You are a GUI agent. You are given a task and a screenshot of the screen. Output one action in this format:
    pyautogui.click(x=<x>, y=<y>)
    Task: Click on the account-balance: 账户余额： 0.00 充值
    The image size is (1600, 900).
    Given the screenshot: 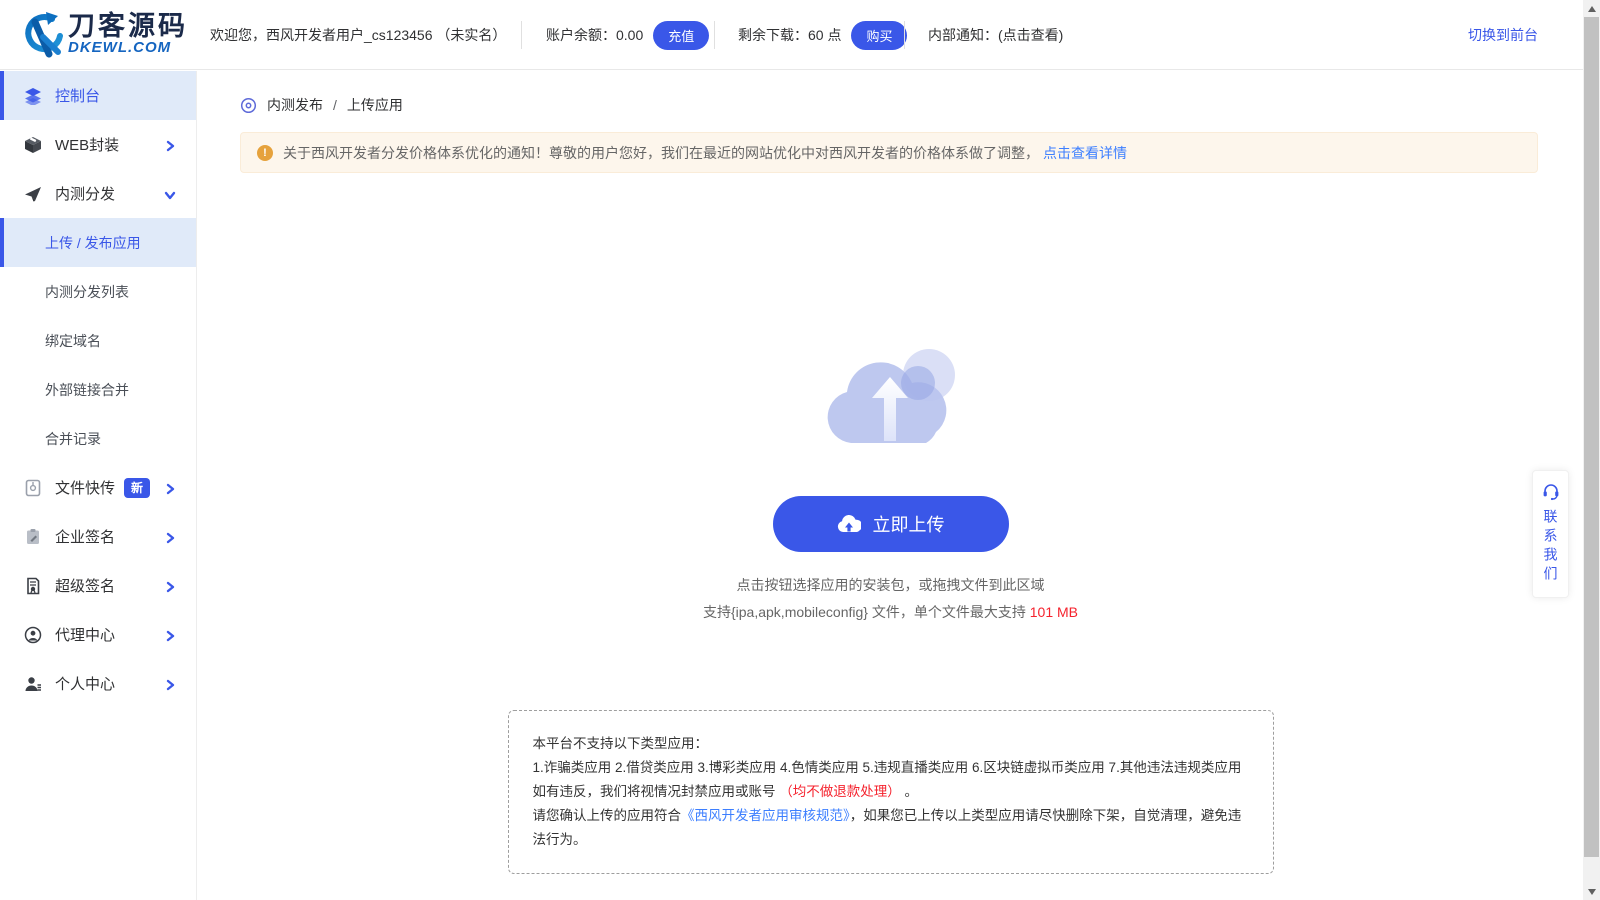 What is the action you would take?
    pyautogui.click(x=628, y=35)
    